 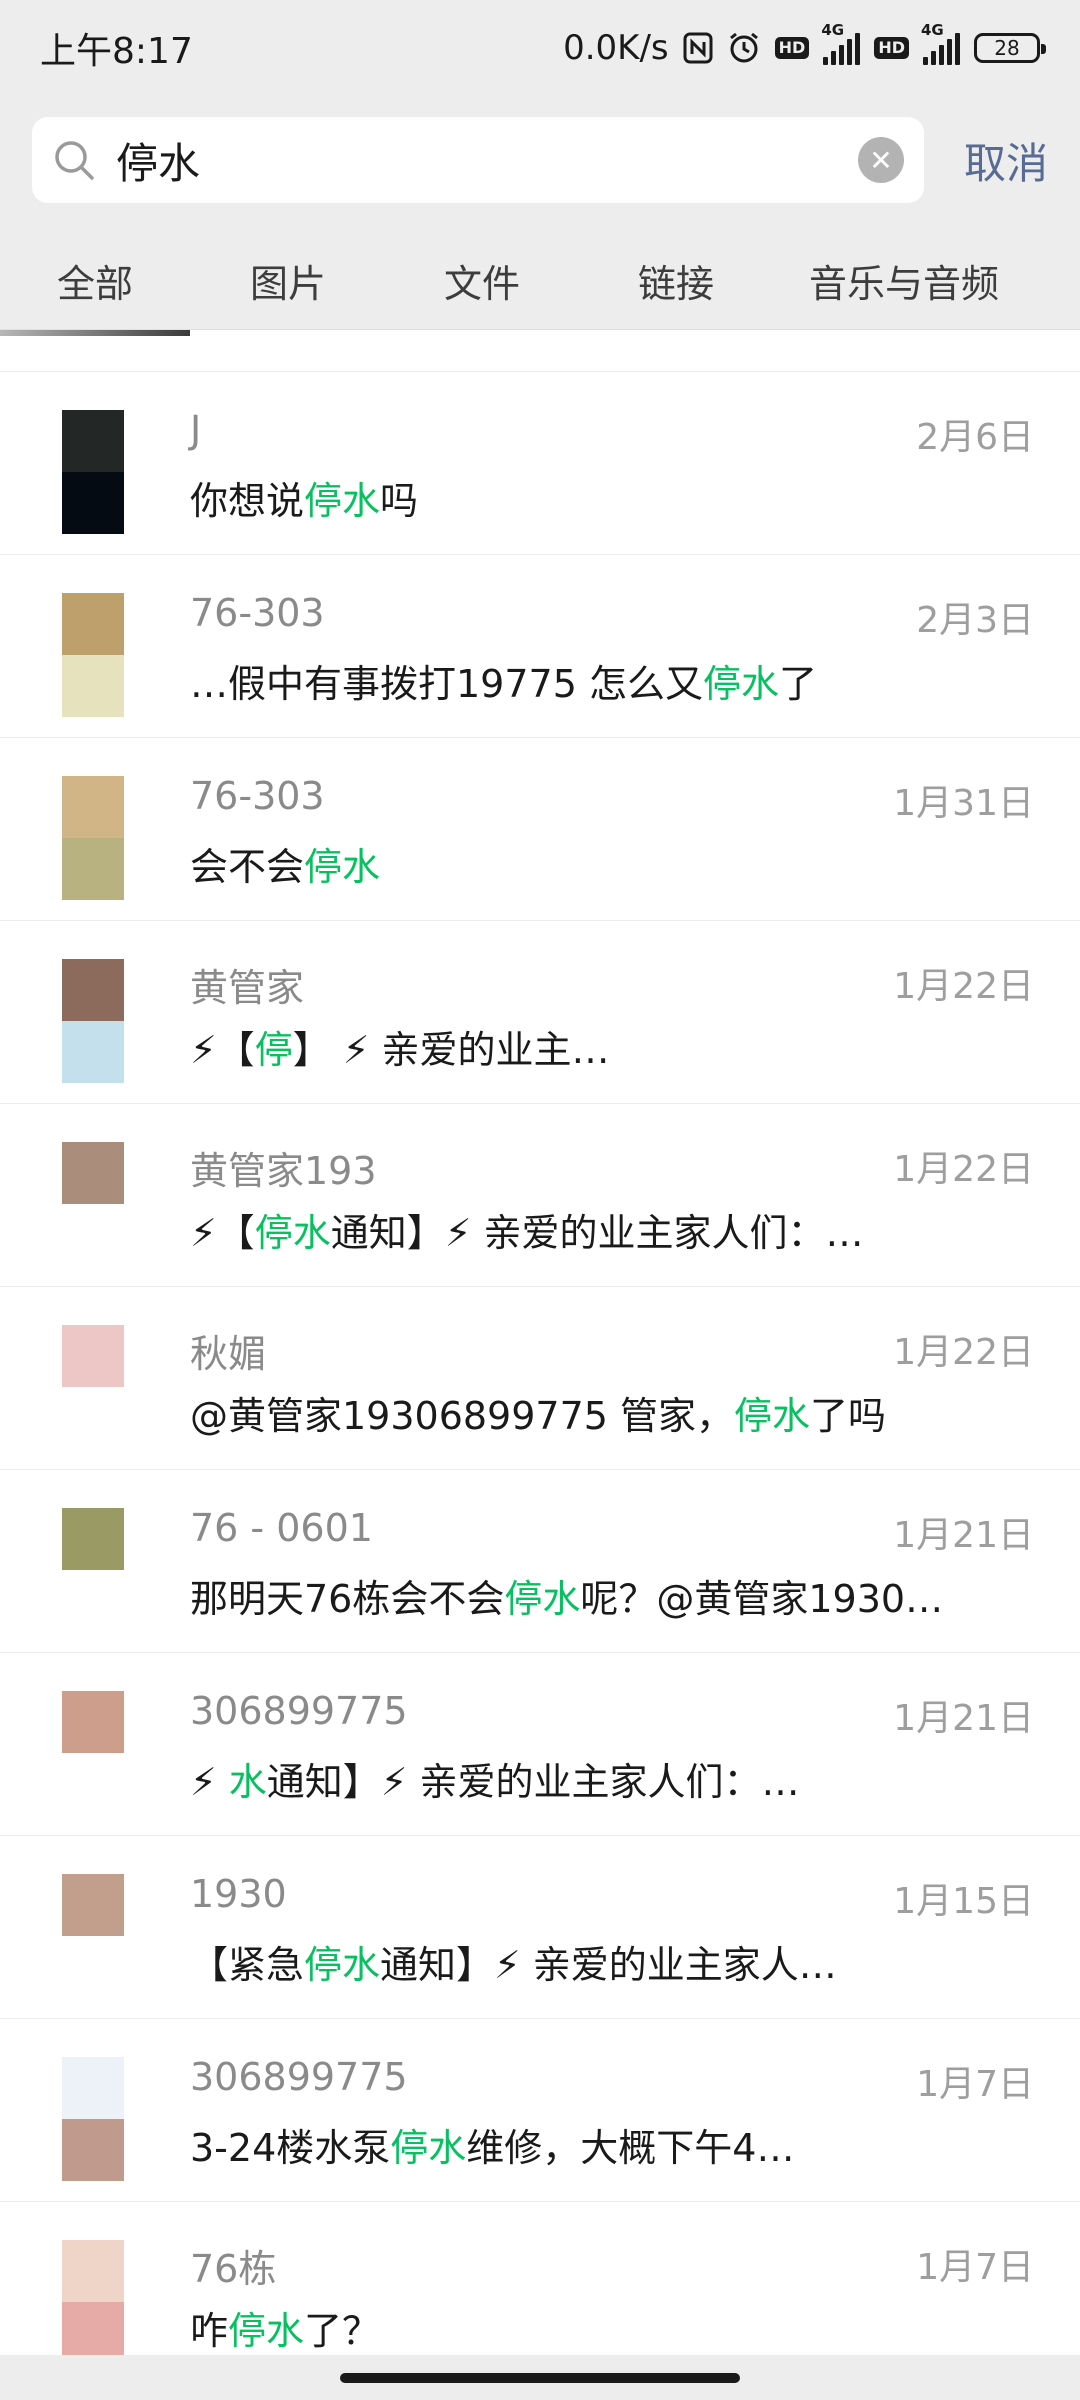 I want to click on result-date: 1月21日, so click(x=963, y=1535).